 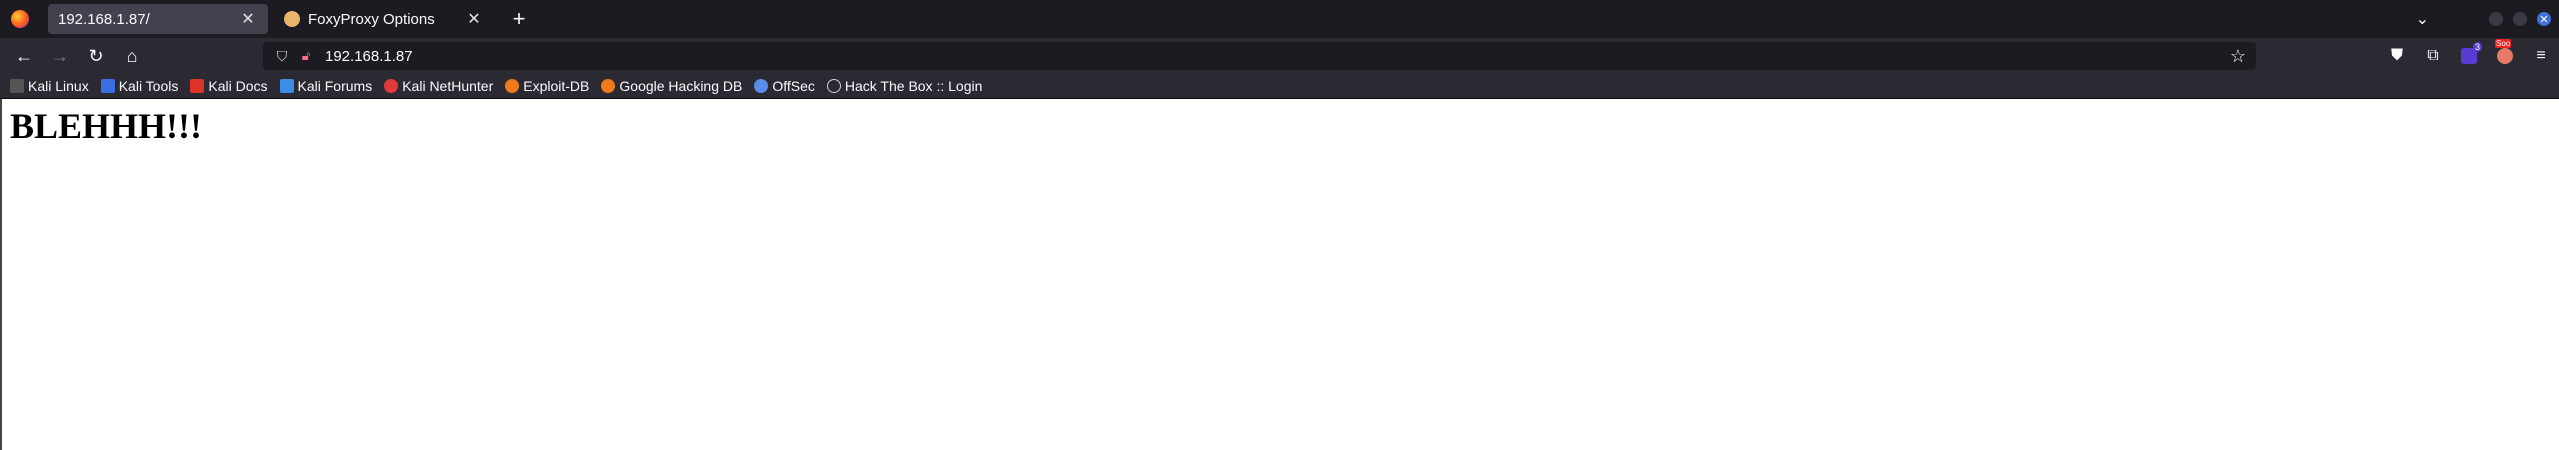 What do you see at coordinates (20, 19) in the screenshot?
I see `firefox-menu-icon` at bounding box center [20, 19].